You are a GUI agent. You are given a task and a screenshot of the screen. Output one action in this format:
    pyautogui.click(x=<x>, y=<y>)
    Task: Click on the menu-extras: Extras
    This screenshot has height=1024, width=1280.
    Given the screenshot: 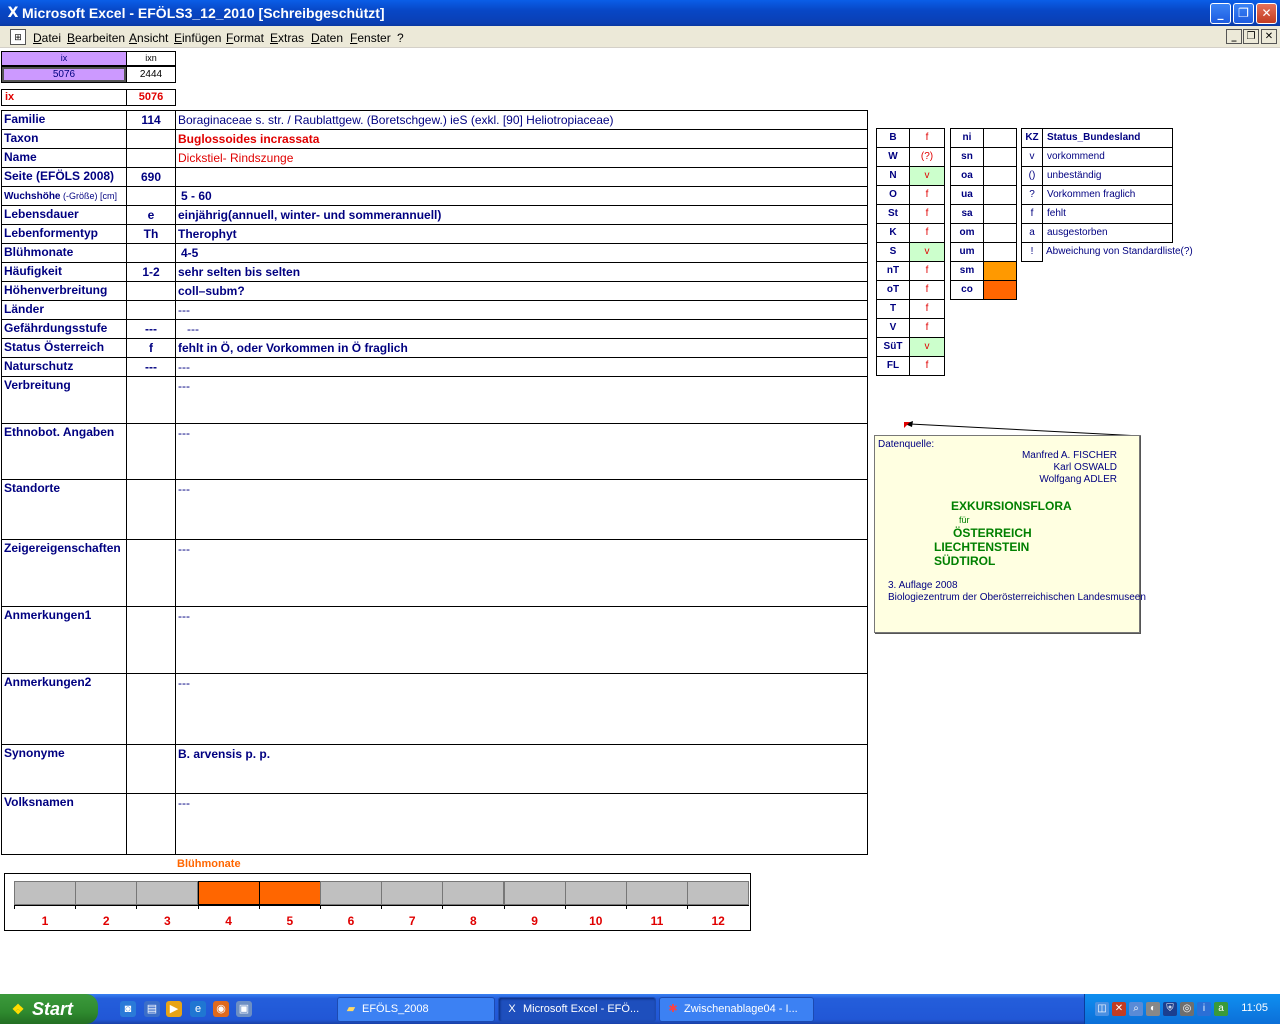 What is the action you would take?
    pyautogui.click(x=287, y=38)
    